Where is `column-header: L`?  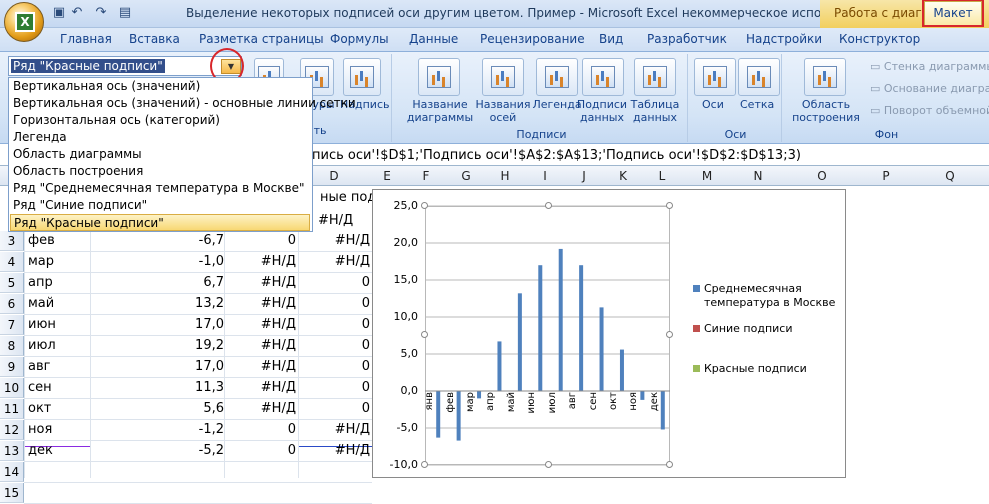
column-header: L is located at coordinates (662, 176).